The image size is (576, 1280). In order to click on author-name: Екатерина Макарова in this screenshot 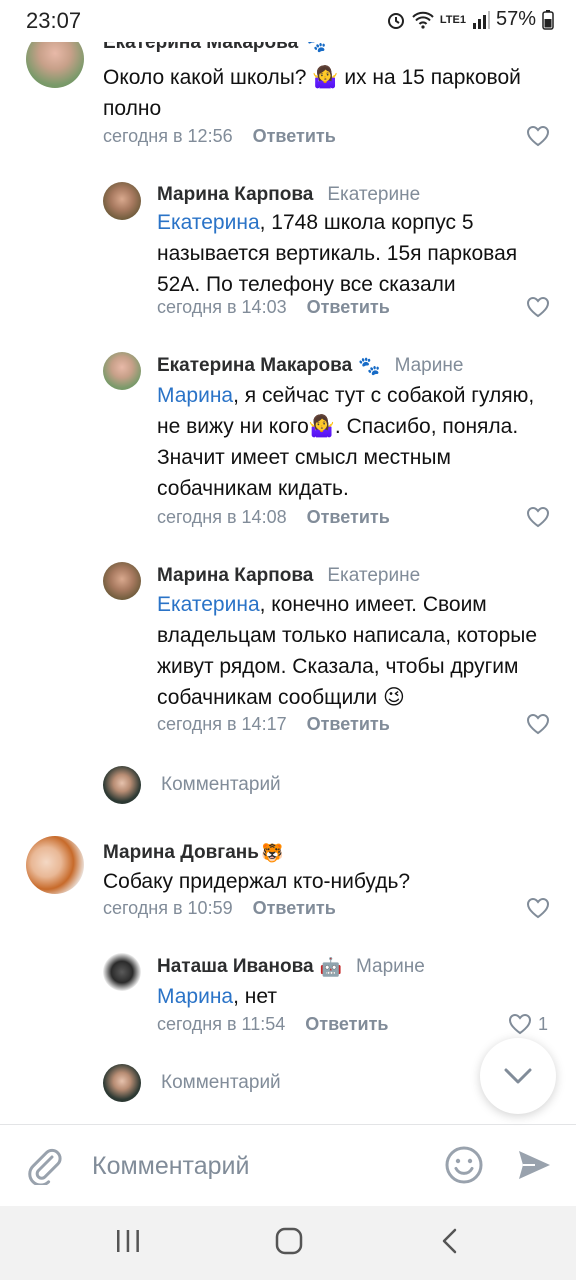, I will do `click(254, 366)`.